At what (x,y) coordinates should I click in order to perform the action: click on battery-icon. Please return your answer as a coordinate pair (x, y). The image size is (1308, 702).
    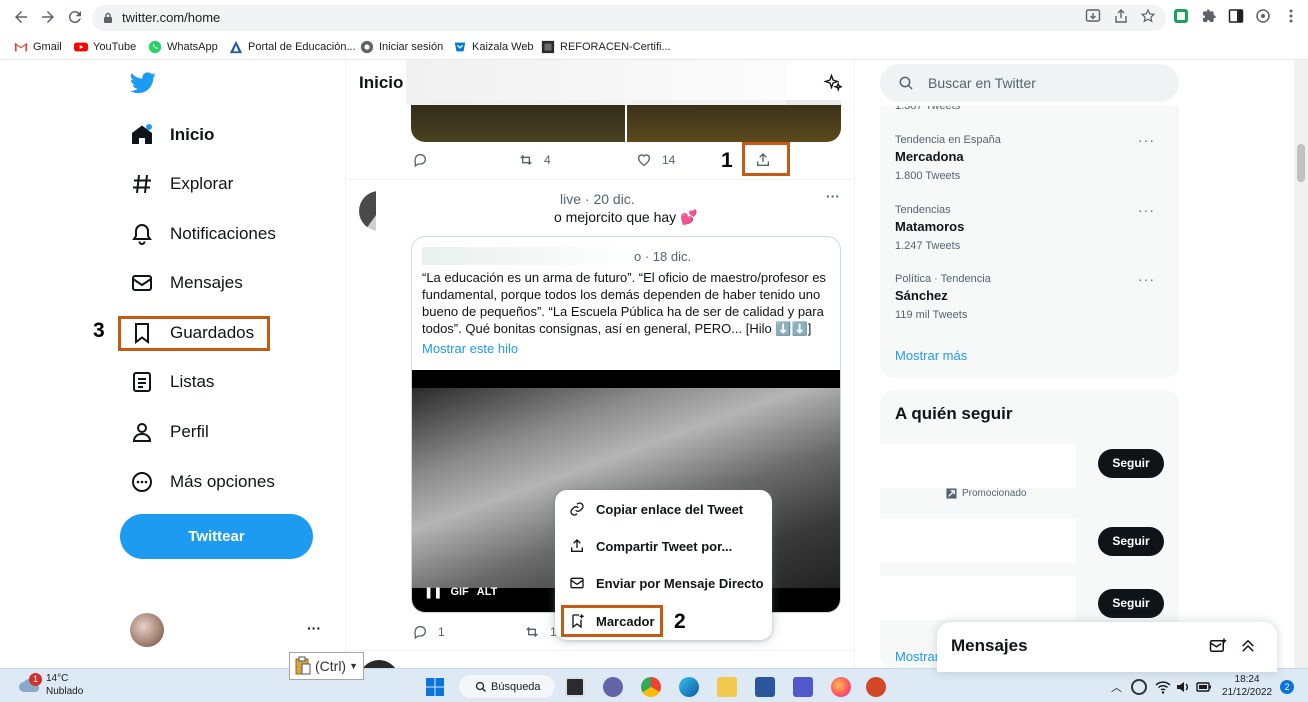
    Looking at the image, I should click on (1204, 687).